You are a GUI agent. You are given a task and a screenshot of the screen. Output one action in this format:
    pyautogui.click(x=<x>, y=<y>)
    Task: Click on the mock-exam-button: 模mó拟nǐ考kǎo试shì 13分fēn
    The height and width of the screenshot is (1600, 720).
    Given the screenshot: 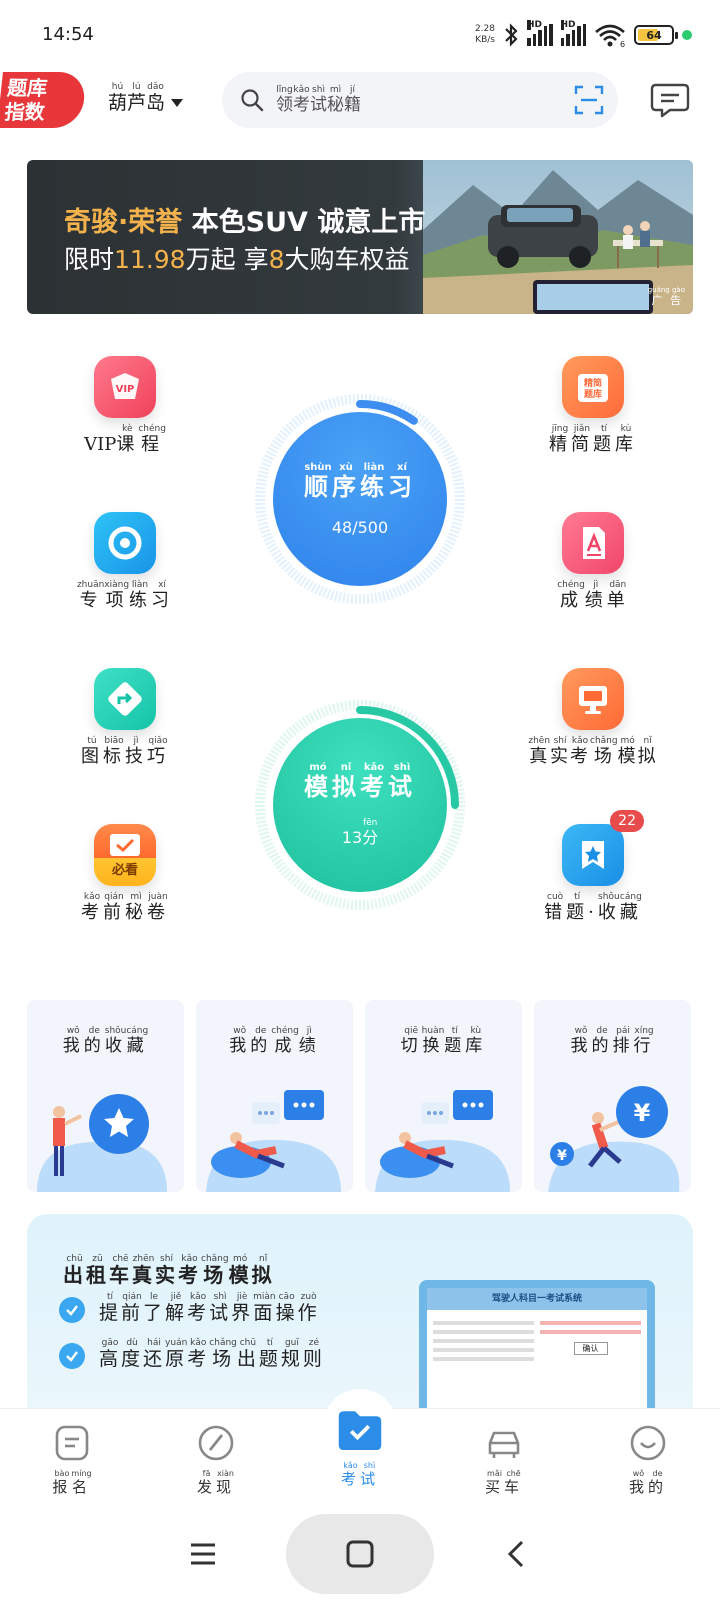 What is the action you would take?
    pyautogui.click(x=360, y=805)
    